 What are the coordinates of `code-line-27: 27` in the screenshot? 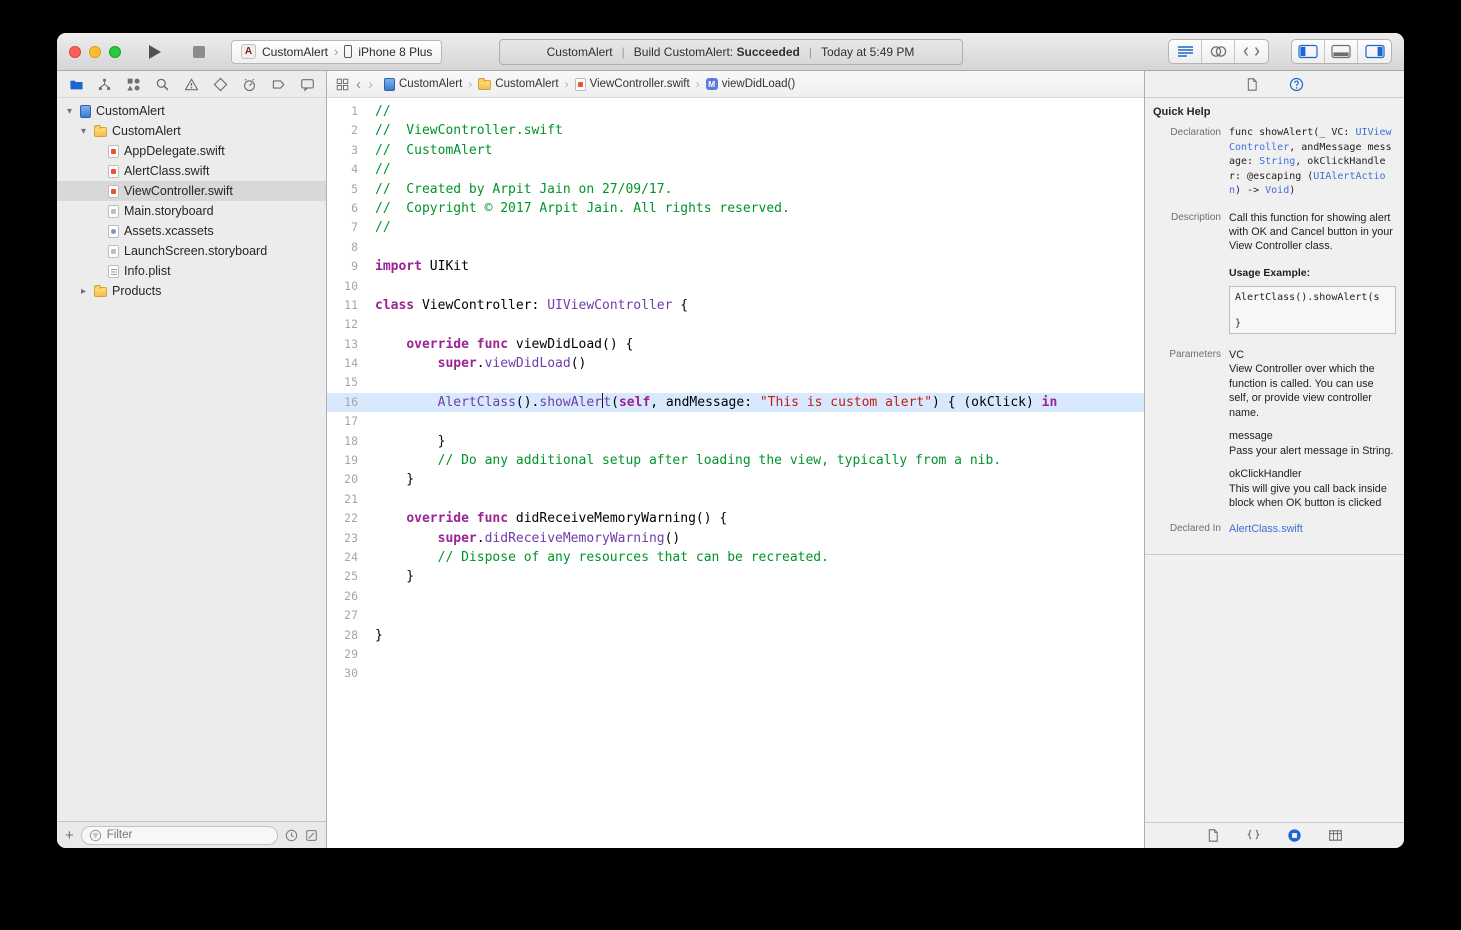 It's located at (735, 615).